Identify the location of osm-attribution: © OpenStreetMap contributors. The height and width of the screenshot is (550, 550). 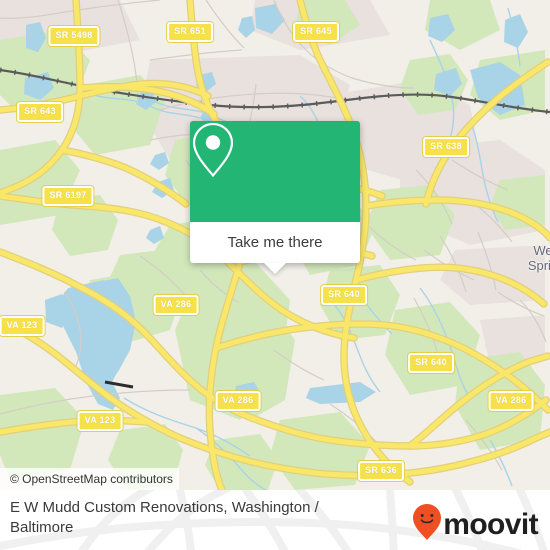
(89, 479).